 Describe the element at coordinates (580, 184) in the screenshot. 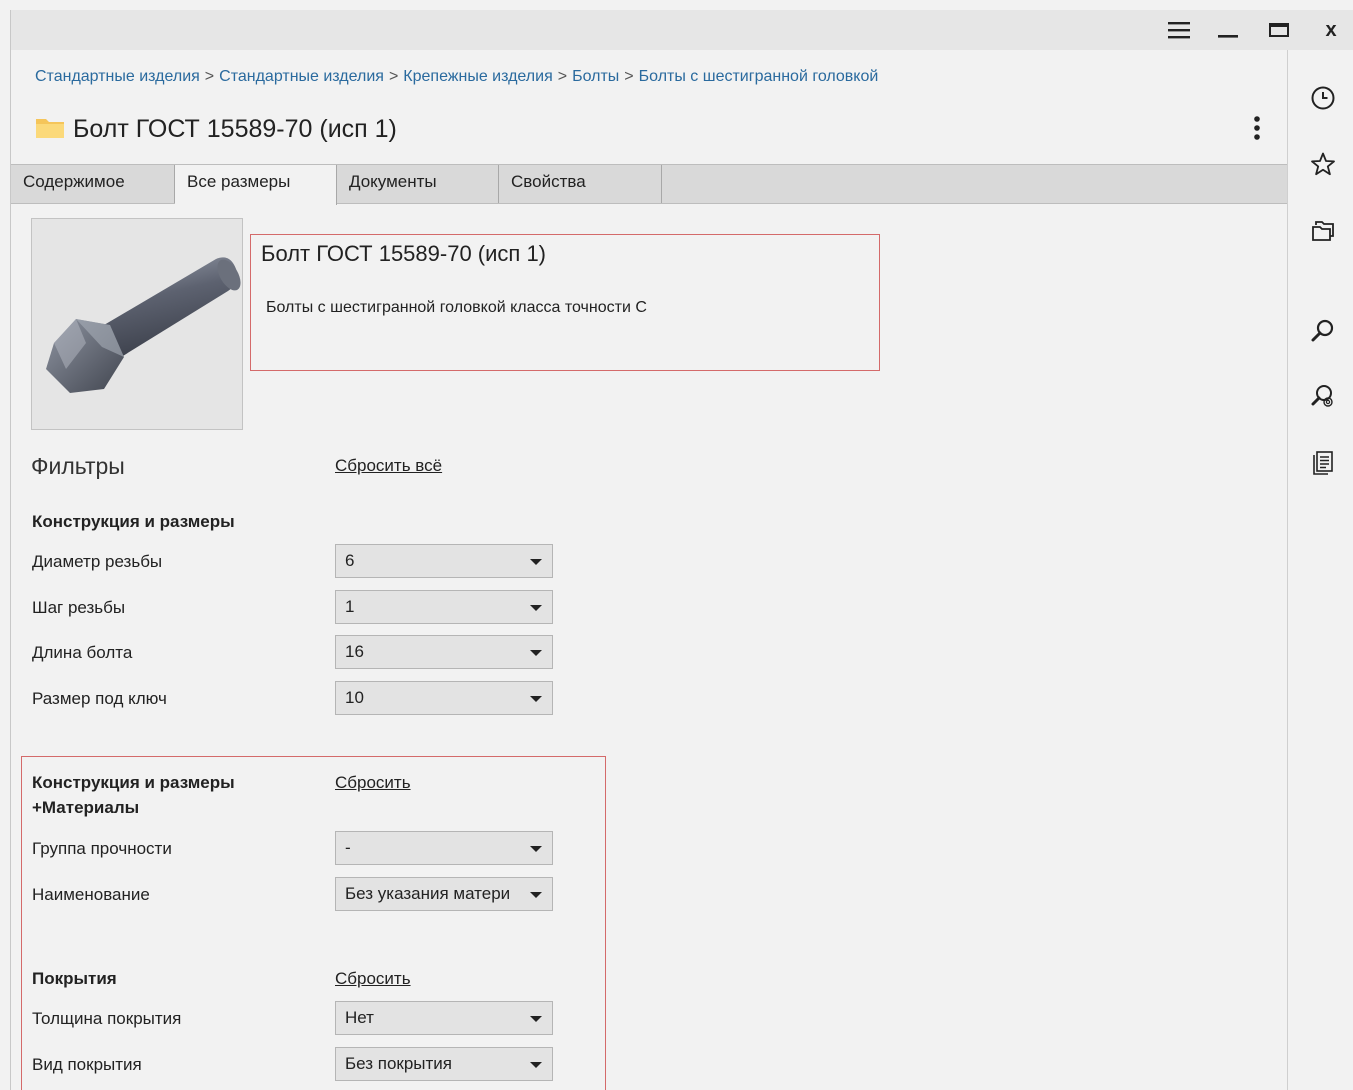

I see `tab-properties: Свойства` at that location.